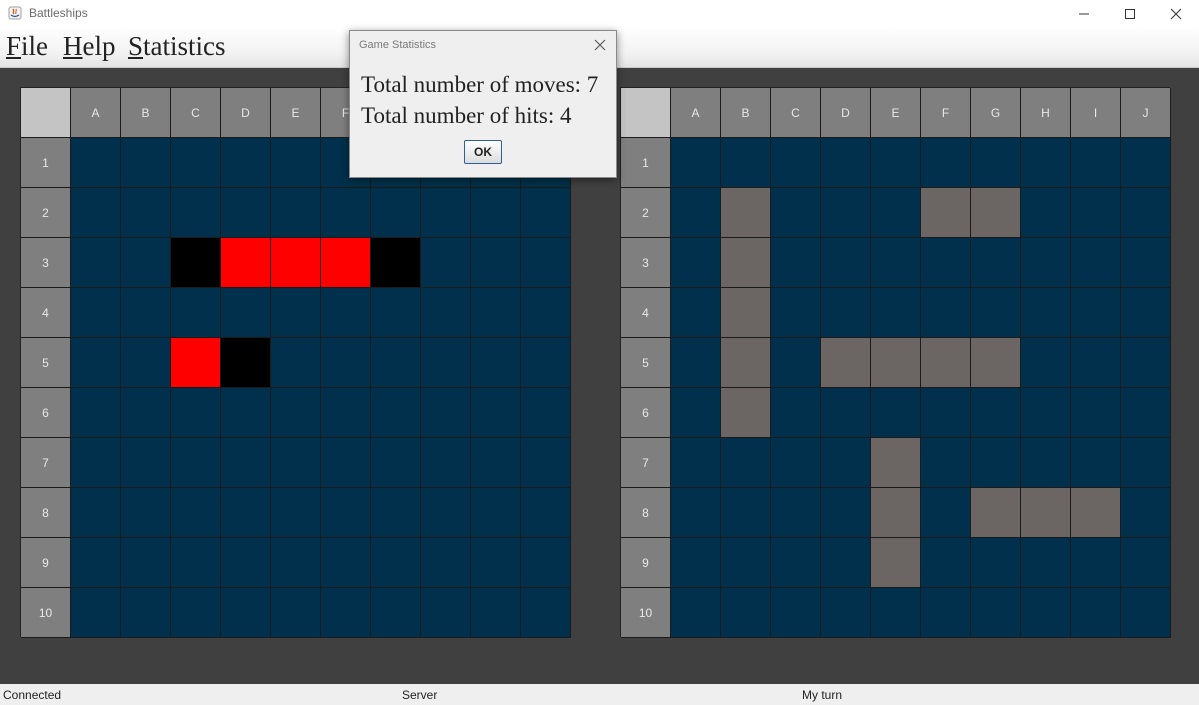  Describe the element at coordinates (546, 563) in the screenshot. I see `player-board-cell-J9-water` at that location.